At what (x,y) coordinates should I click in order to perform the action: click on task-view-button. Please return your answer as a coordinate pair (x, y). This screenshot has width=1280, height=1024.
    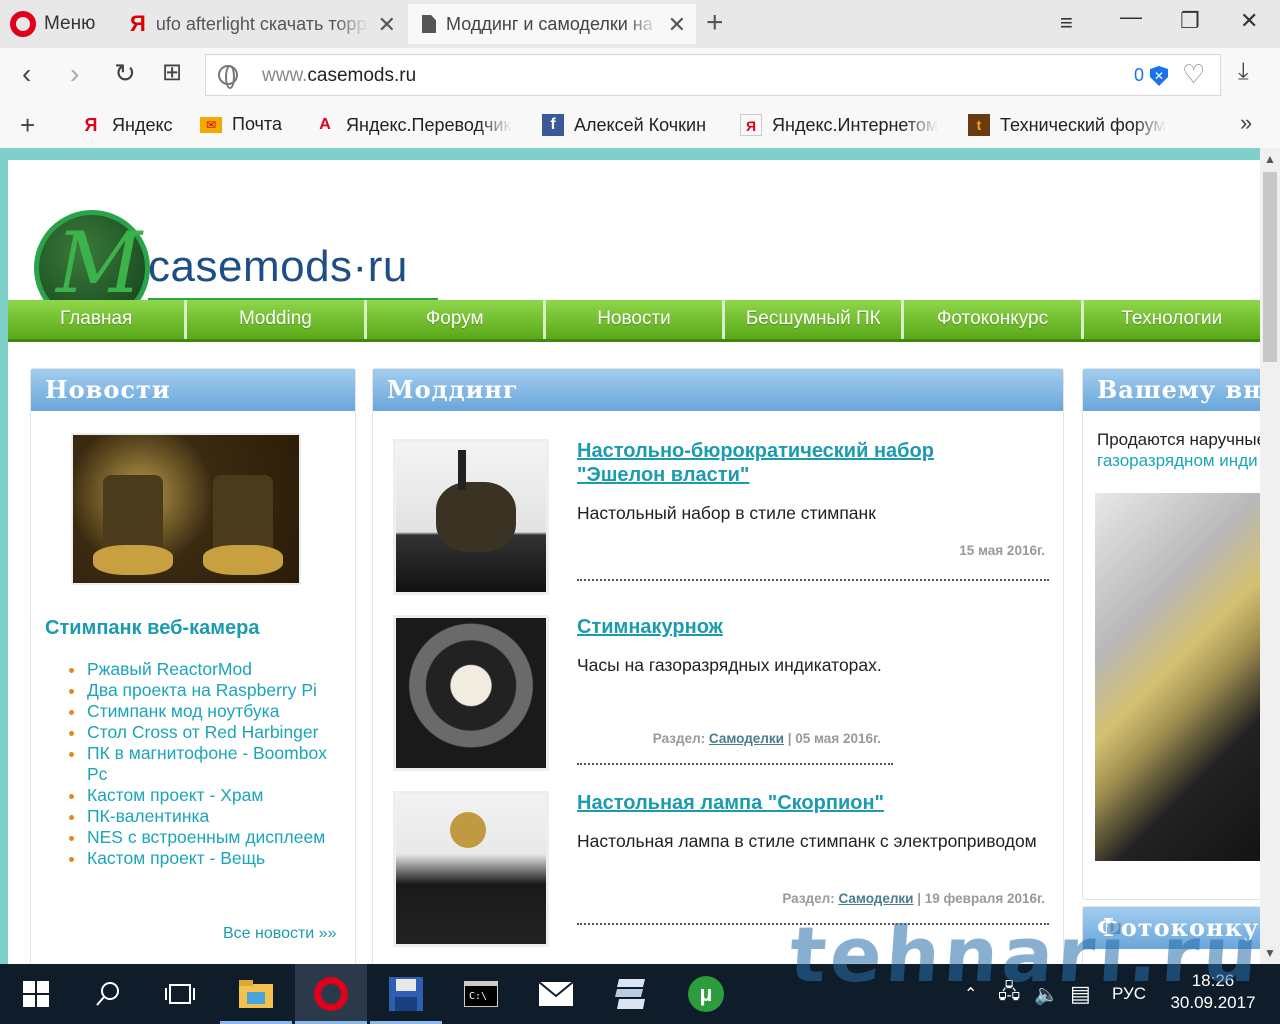
    Looking at the image, I should click on (180, 994).